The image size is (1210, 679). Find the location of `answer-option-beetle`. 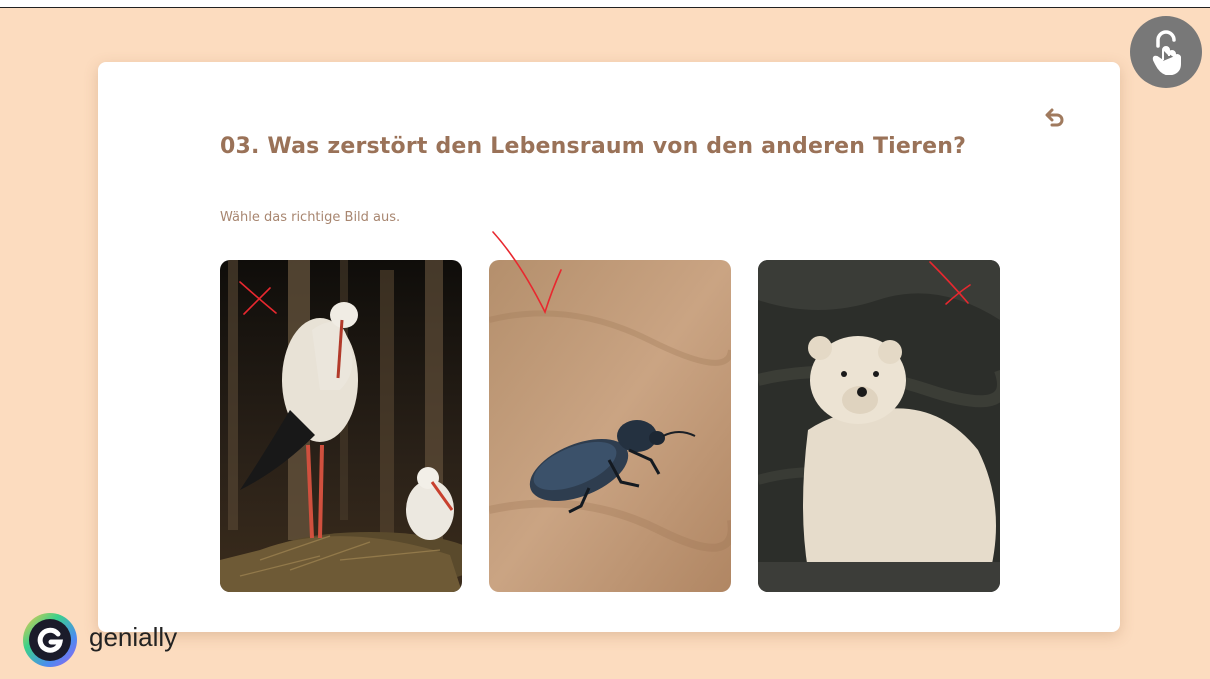

answer-option-beetle is located at coordinates (610, 426).